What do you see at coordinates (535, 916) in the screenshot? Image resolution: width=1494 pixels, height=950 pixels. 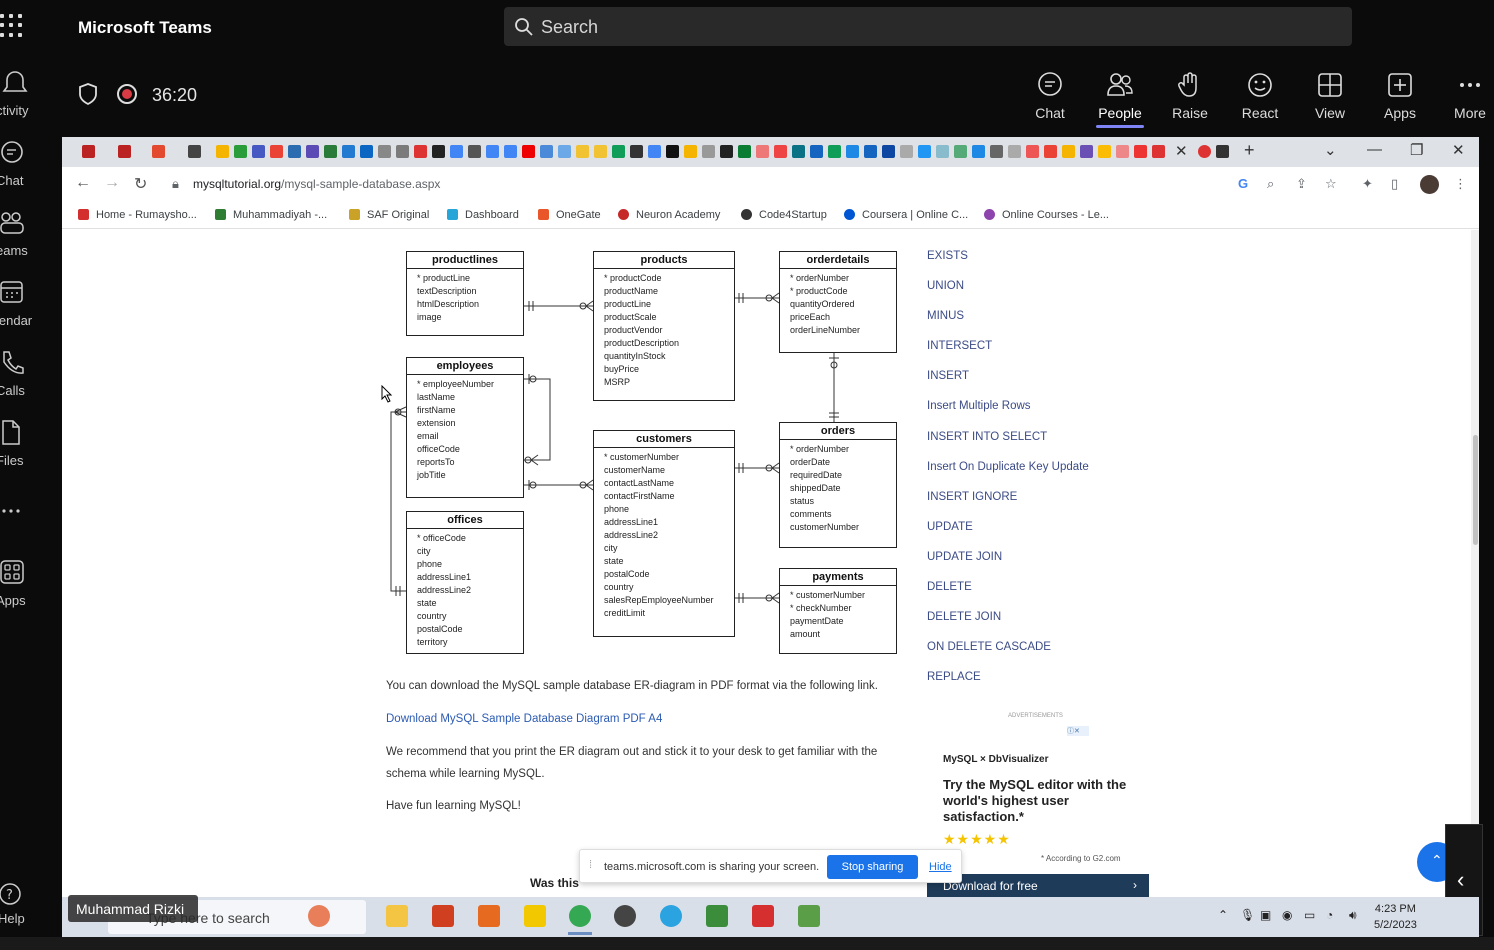 I see `sticky-notes-icon` at bounding box center [535, 916].